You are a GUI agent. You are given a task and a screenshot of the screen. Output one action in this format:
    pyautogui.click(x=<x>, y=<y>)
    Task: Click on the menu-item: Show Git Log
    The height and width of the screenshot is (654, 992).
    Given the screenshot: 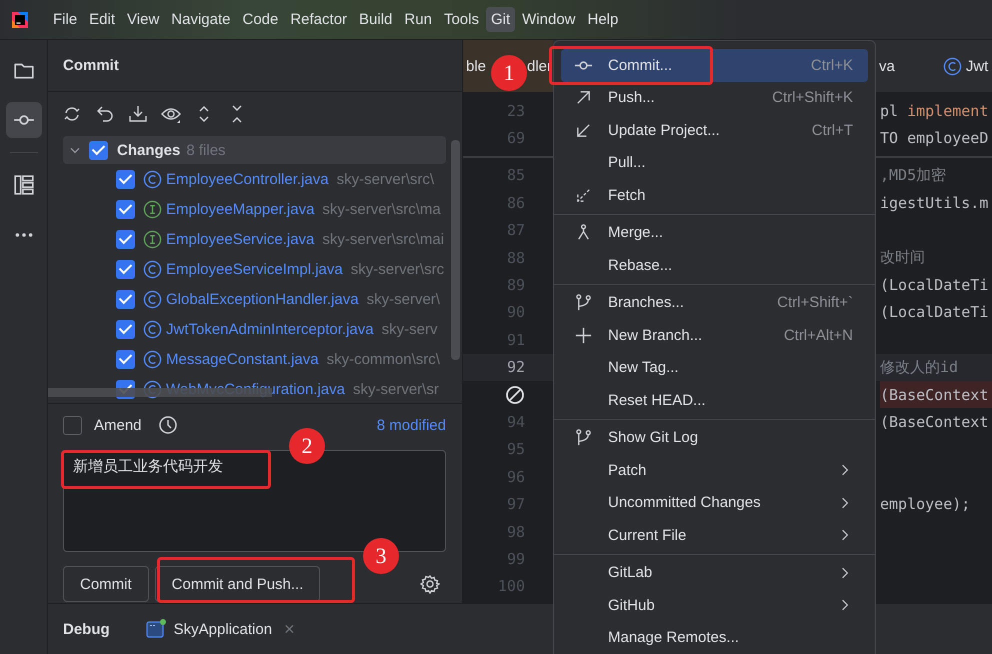 What is the action you would take?
    pyautogui.click(x=714, y=438)
    